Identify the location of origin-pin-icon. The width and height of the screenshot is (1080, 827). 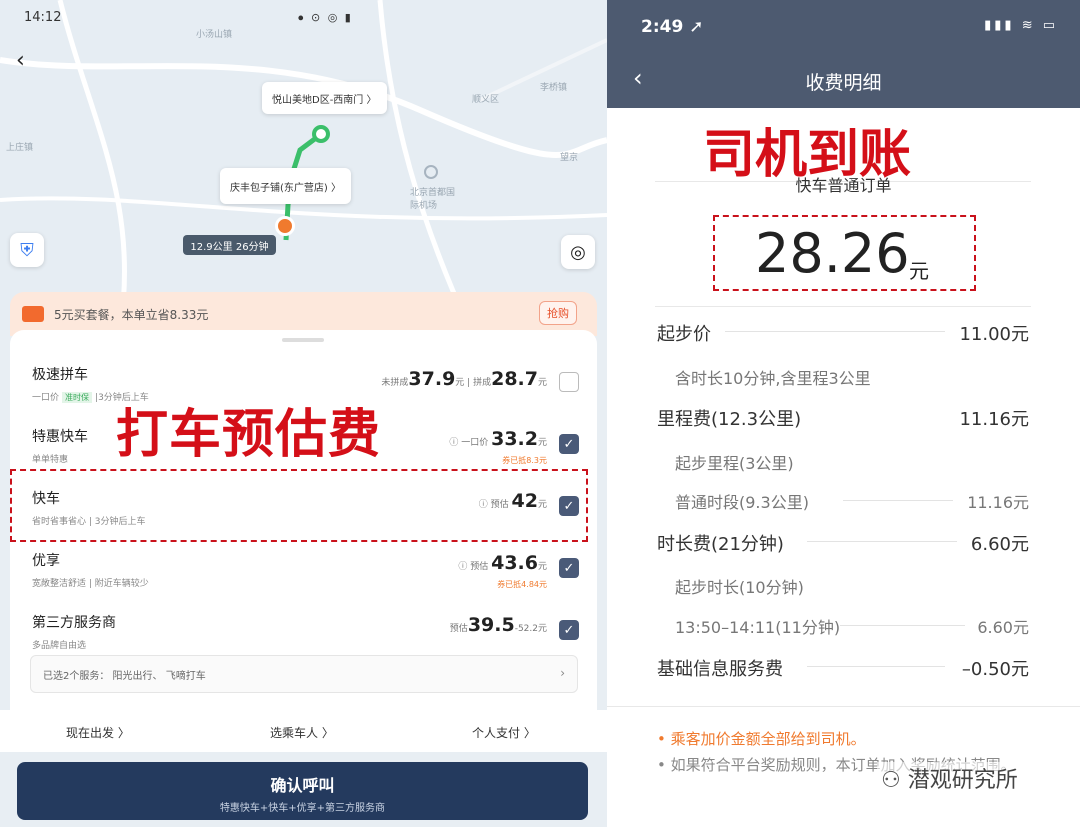
(285, 226).